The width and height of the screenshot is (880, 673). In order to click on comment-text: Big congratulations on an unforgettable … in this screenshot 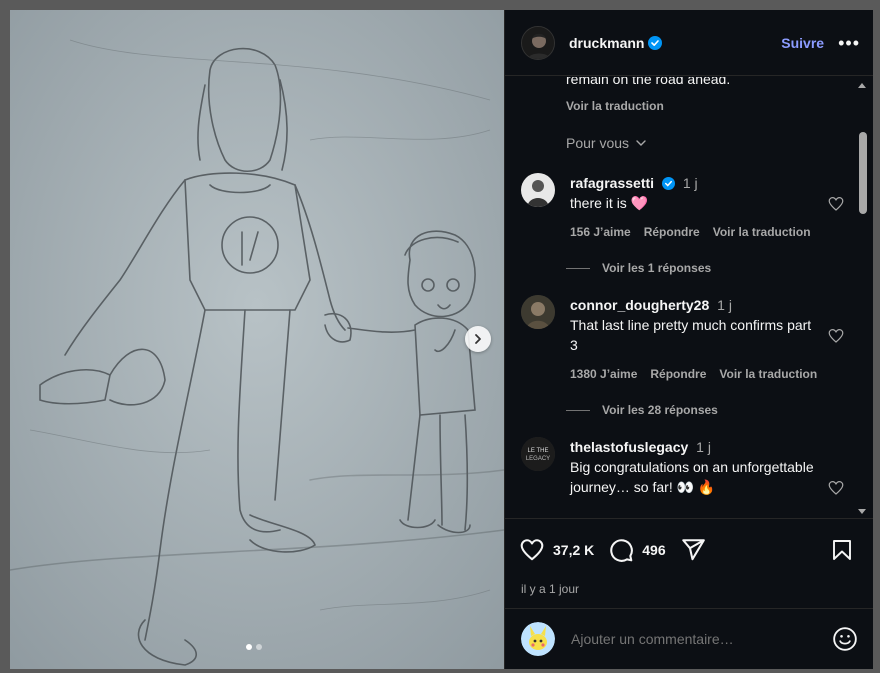, I will do `click(692, 477)`.